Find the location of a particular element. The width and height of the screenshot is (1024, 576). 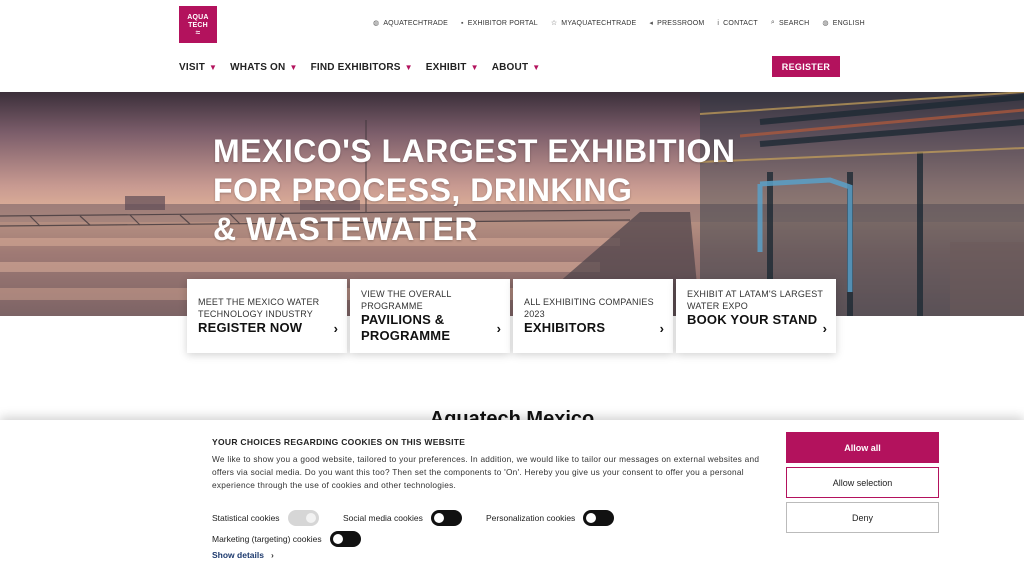

util-link-contact: i CONTACT is located at coordinates (737, 23).